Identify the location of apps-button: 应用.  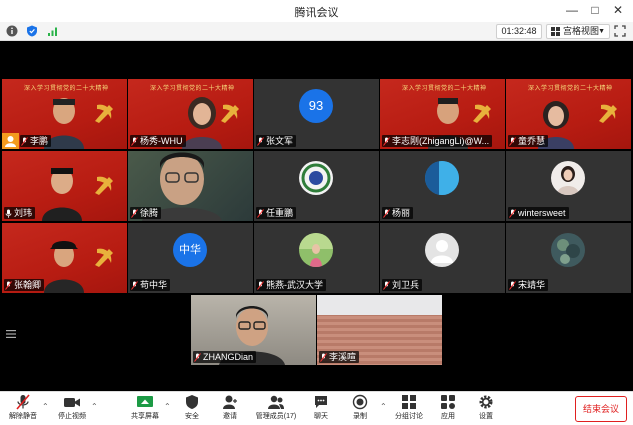
(448, 407).